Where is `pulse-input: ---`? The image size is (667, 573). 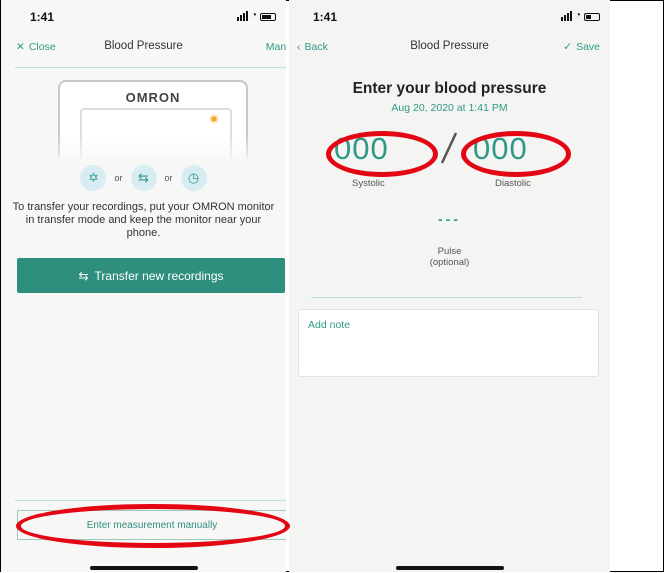
pulse-input: --- is located at coordinates (449, 219).